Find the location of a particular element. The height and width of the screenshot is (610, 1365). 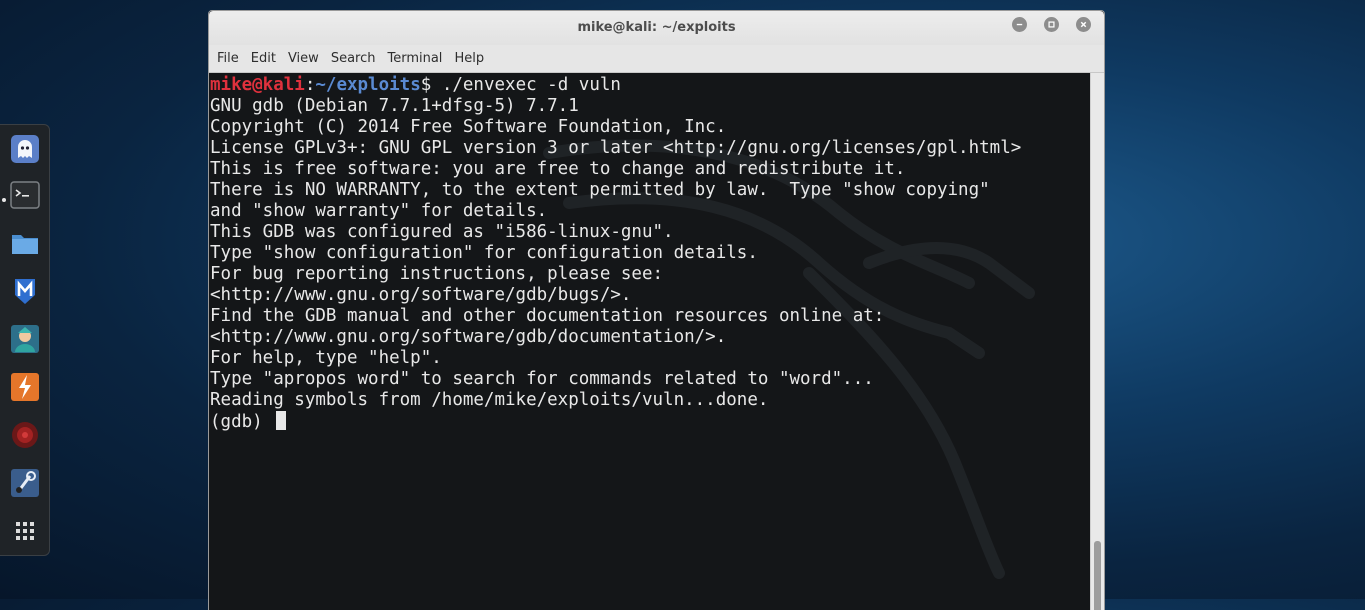

minimize-icon is located at coordinates (1019, 24).